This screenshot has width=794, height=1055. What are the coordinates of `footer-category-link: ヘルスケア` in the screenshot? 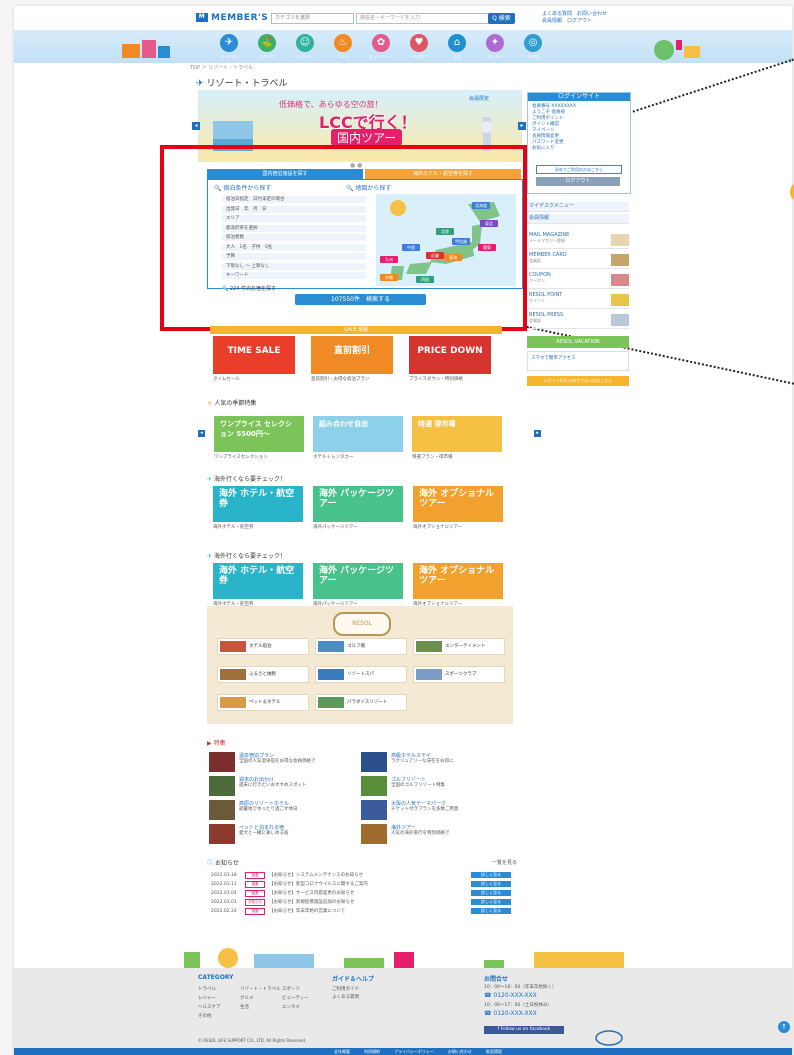 It's located at (209, 1007).